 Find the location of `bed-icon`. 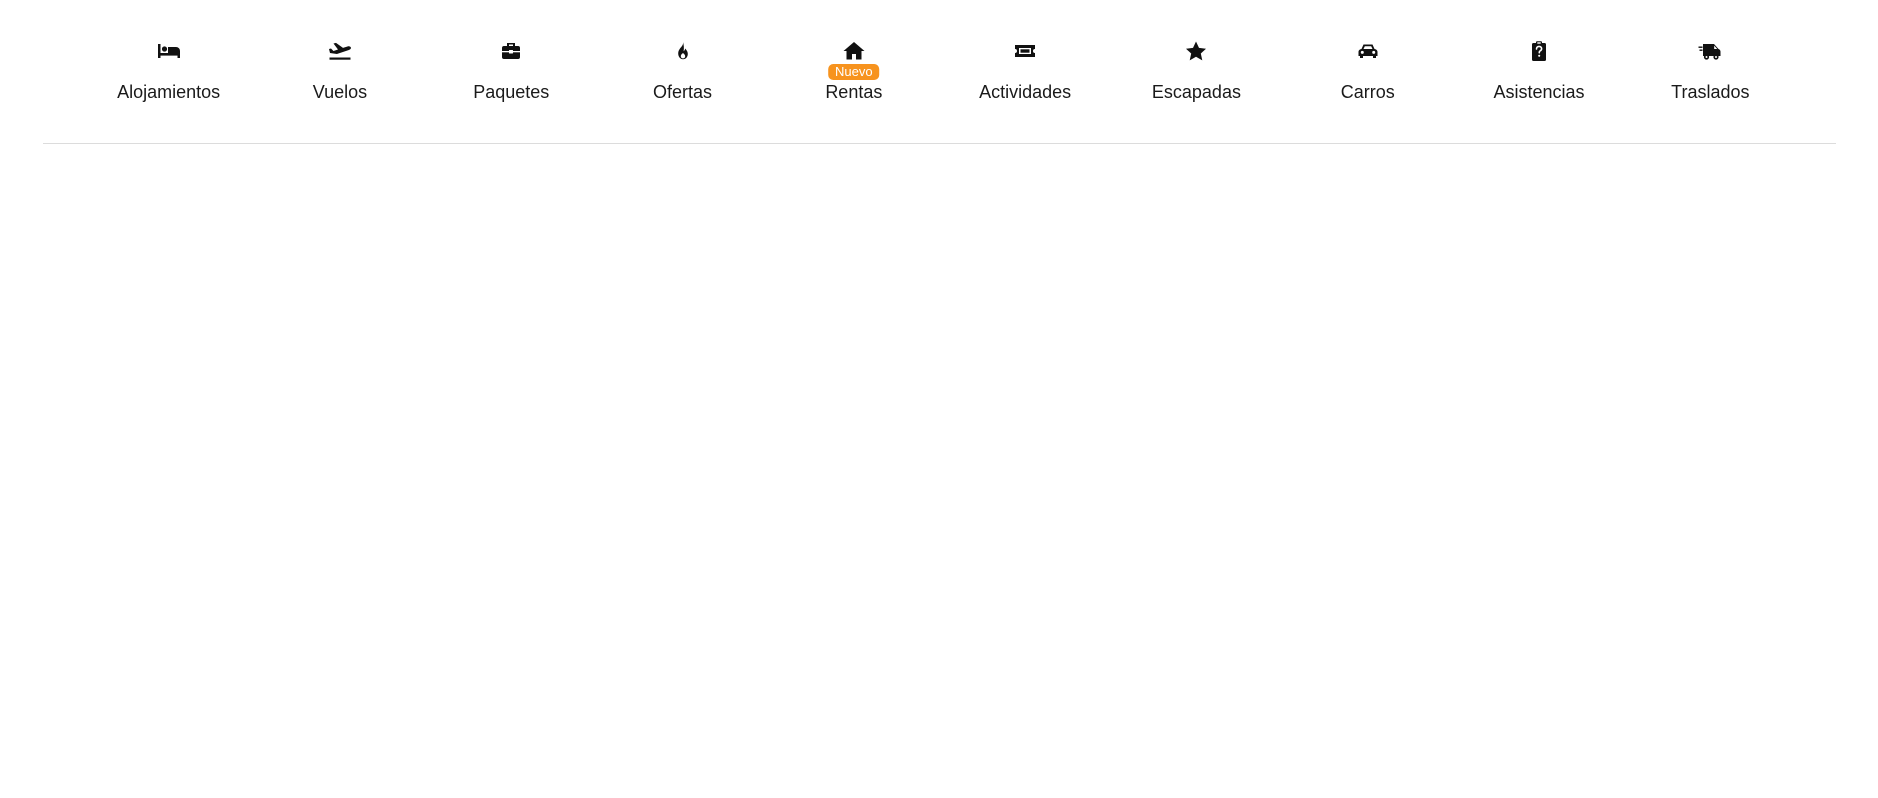

bed-icon is located at coordinates (169, 51).